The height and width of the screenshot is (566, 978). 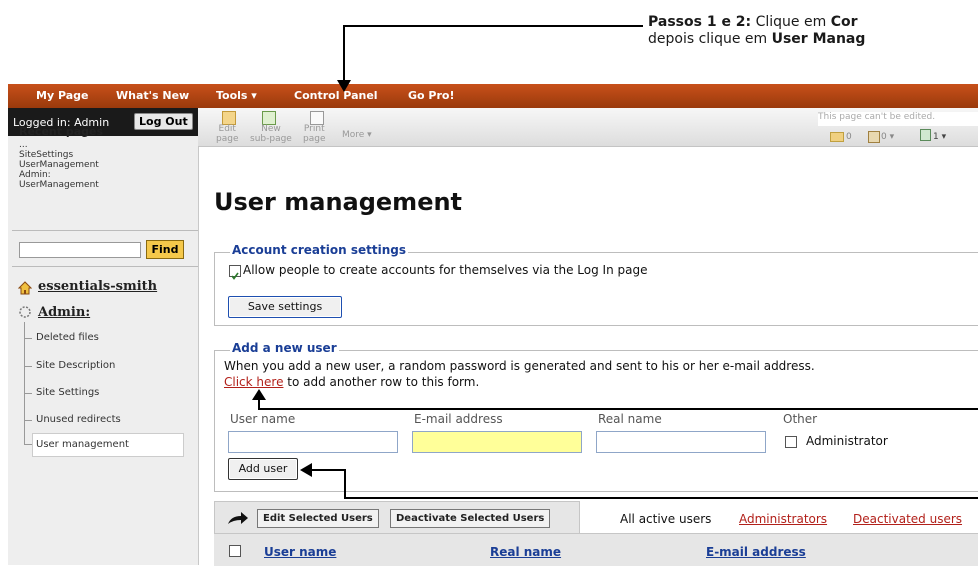 I want to click on recent-page-item: Admin:, so click(x=59, y=175).